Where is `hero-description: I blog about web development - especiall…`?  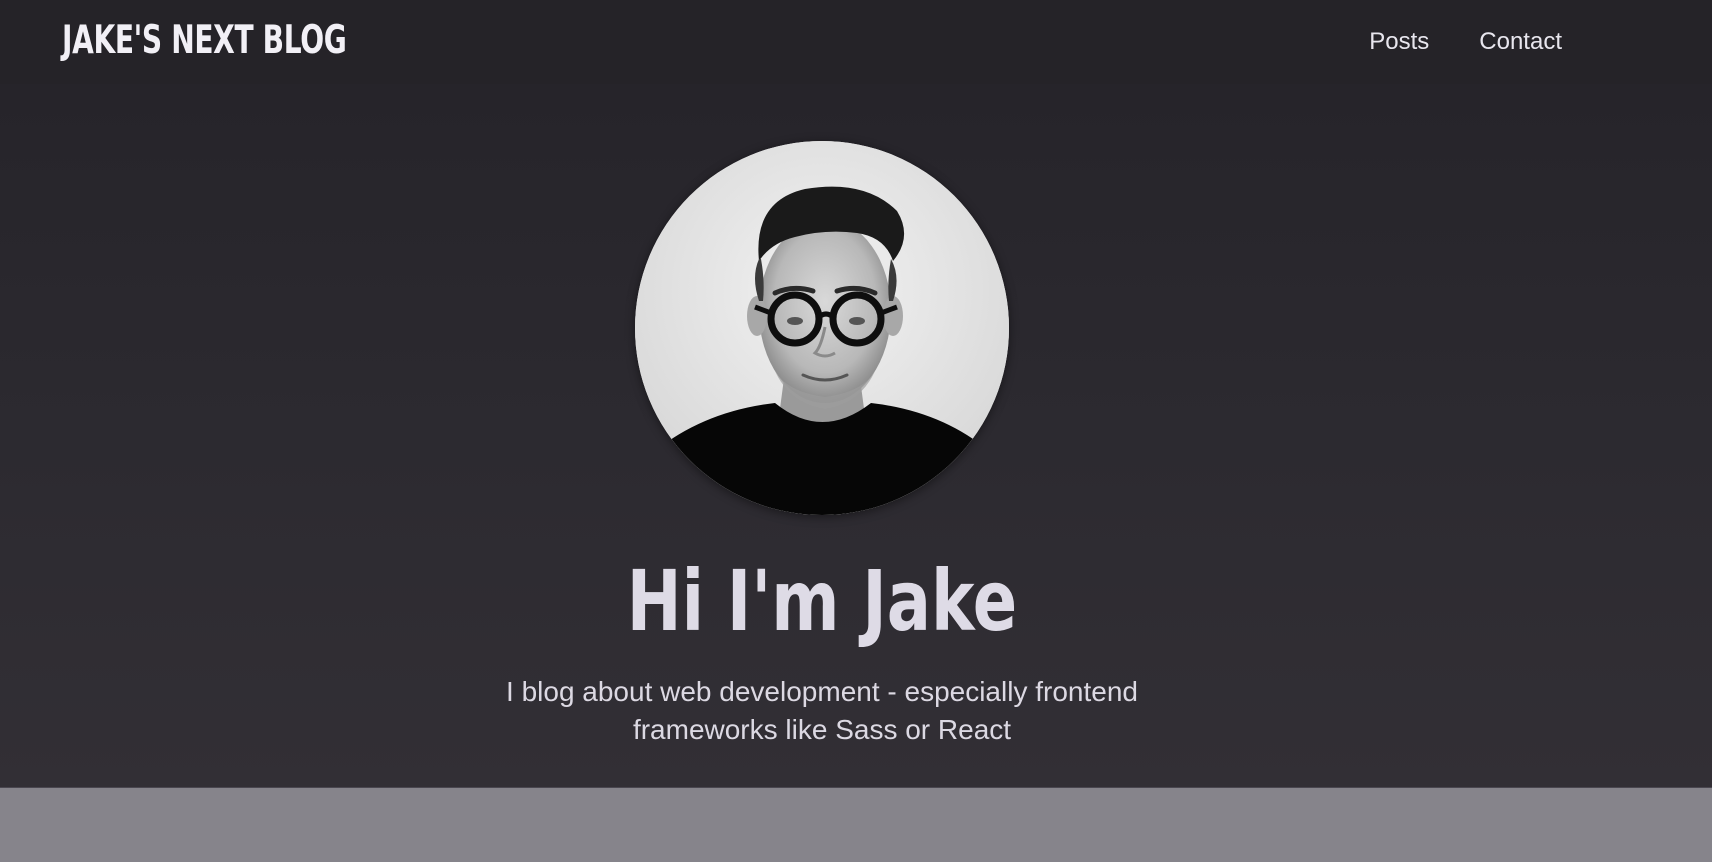 hero-description: I blog about web development - especiall… is located at coordinates (822, 710).